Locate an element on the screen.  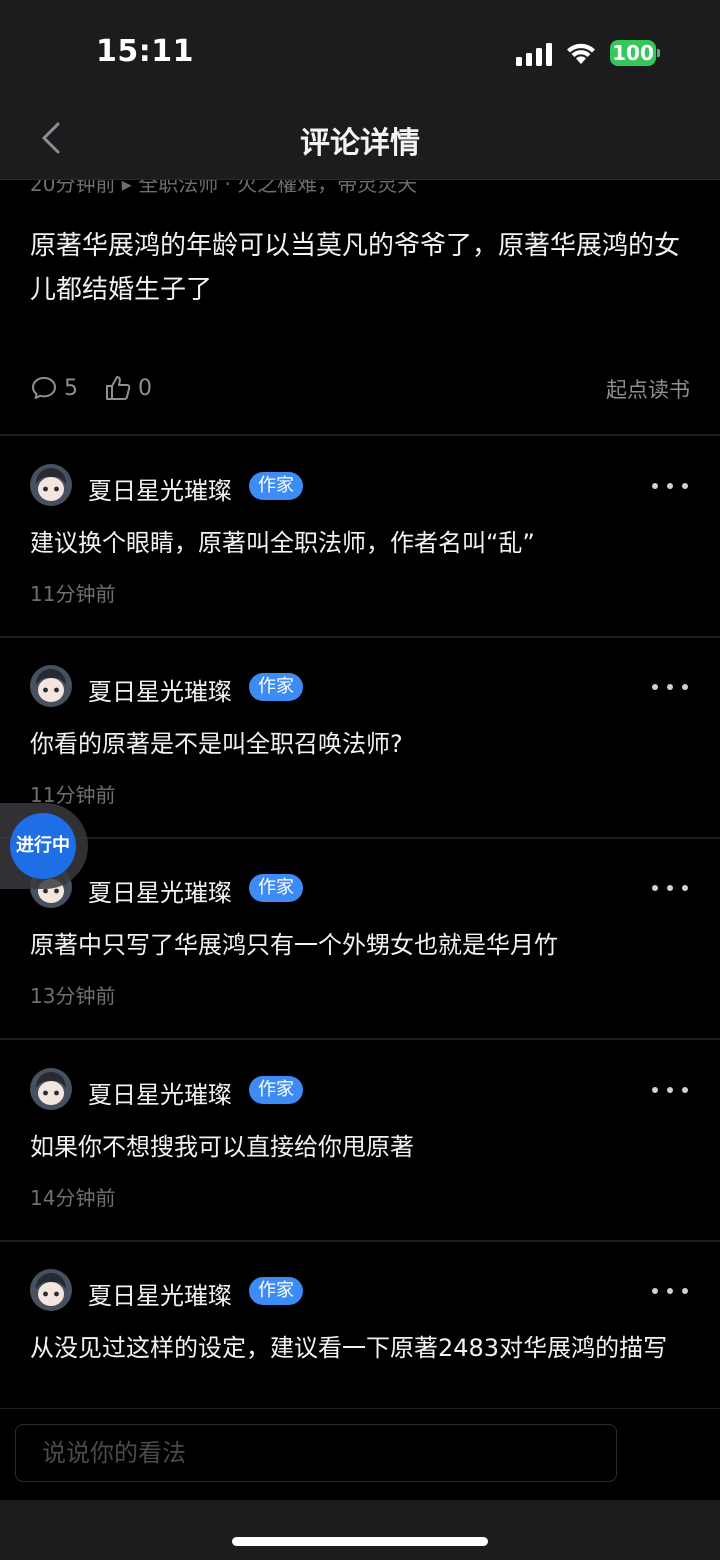
like-count: 0 is located at coordinates (145, 388).